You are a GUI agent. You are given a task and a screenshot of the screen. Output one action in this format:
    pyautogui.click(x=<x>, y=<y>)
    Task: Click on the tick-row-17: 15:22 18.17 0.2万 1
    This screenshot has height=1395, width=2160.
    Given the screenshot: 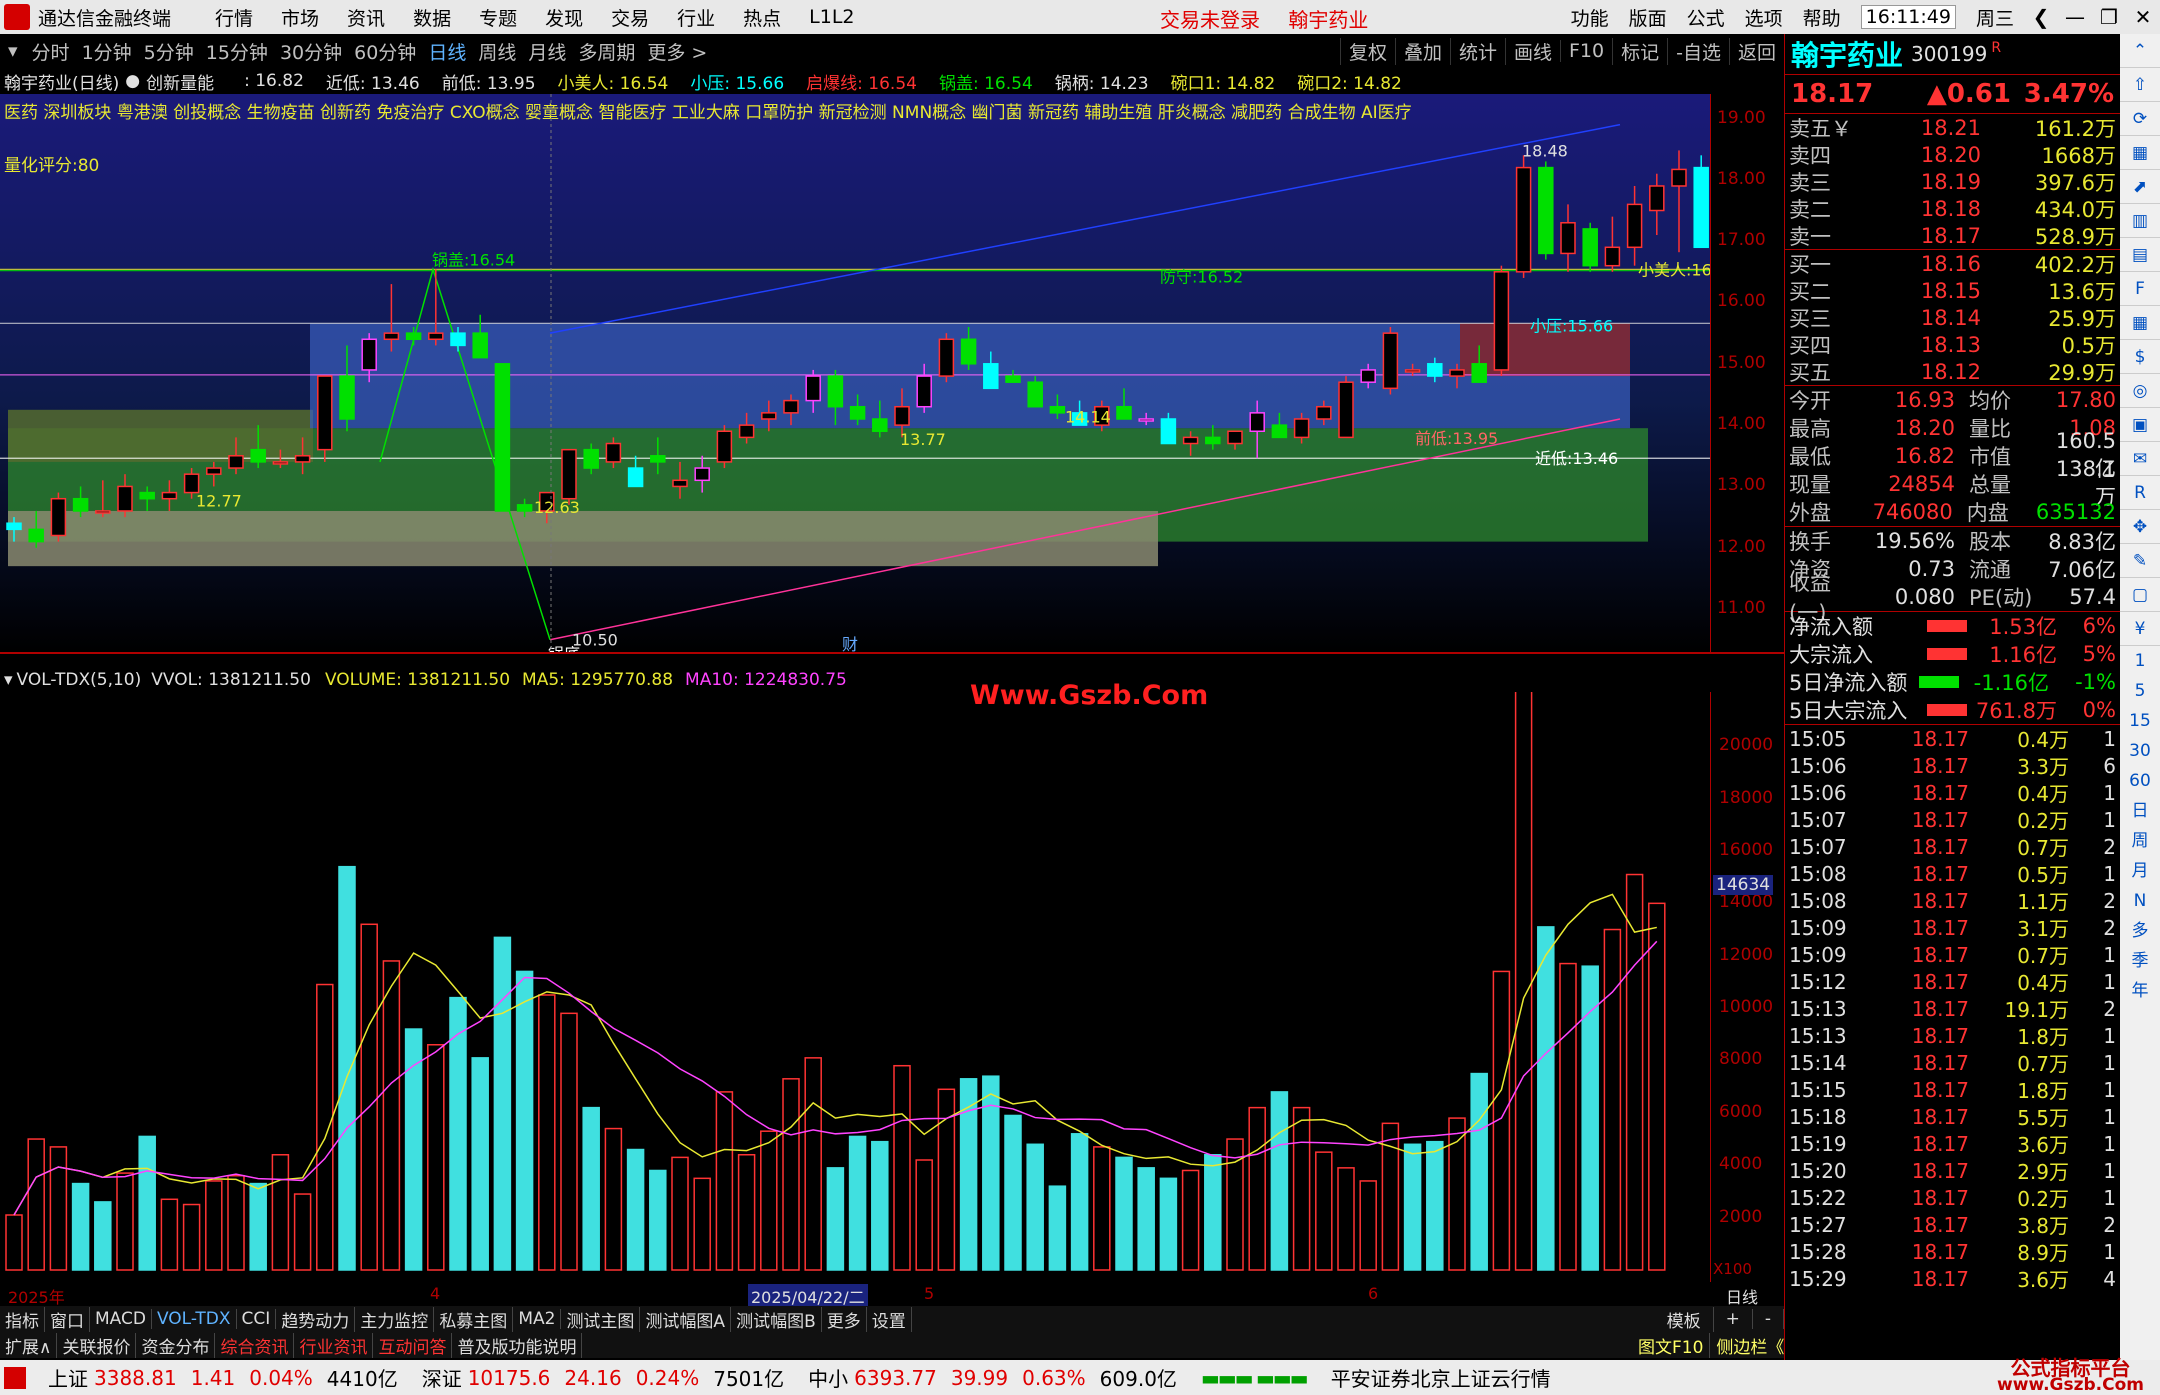 What is the action you would take?
    pyautogui.click(x=1952, y=1198)
    